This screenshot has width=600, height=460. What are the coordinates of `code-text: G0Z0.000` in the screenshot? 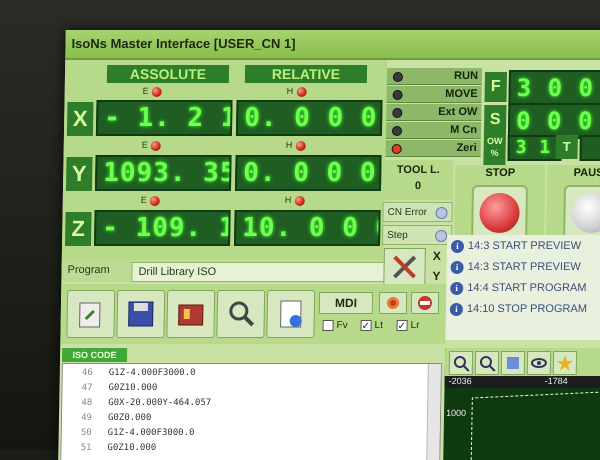 It's located at (129, 418).